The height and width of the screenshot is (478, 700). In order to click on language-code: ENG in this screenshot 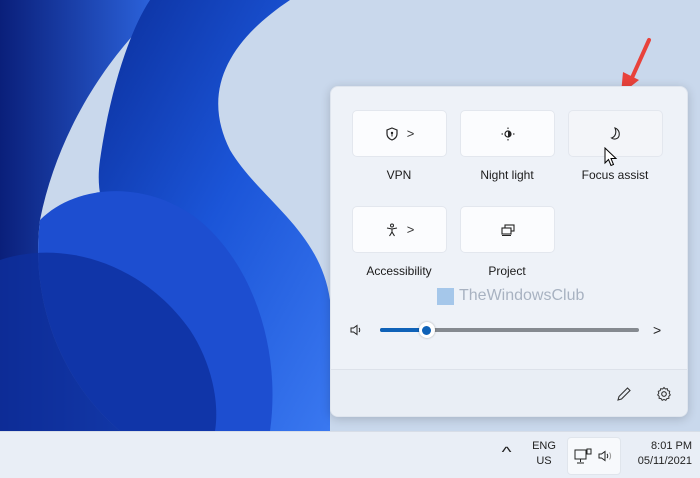, I will do `click(544, 446)`.